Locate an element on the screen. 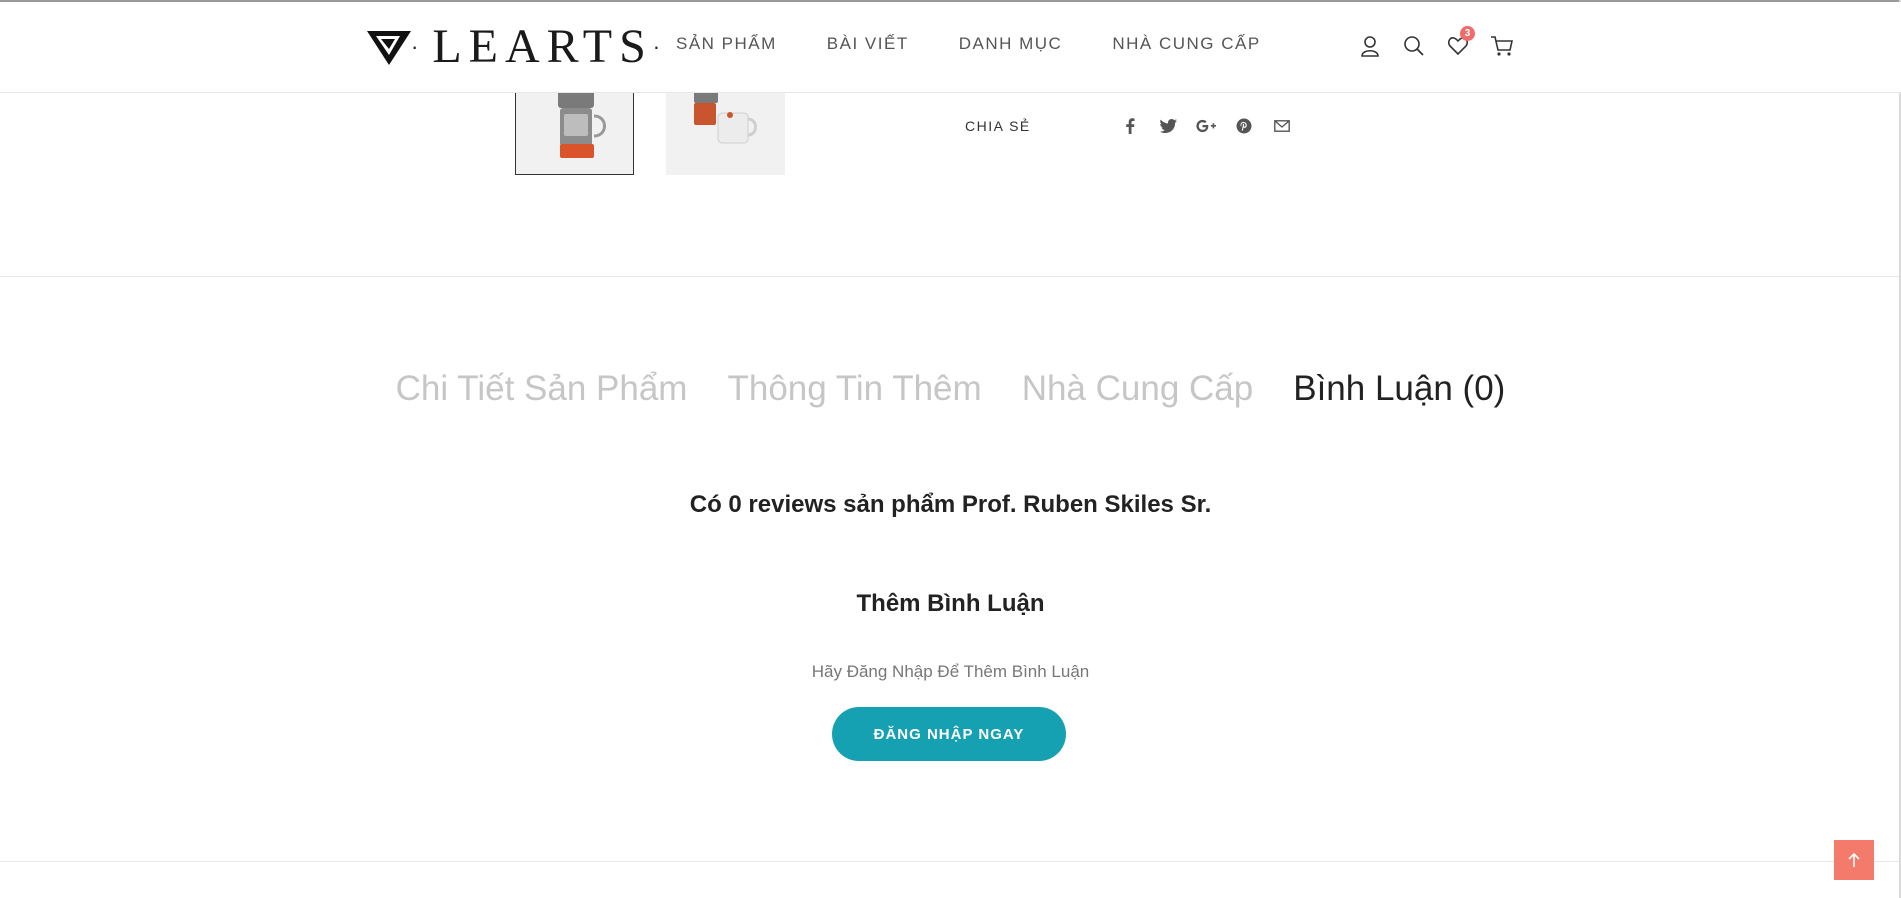 The image size is (1901, 898). add-review-title: Thêm Bình Luận is located at coordinates (950, 603).